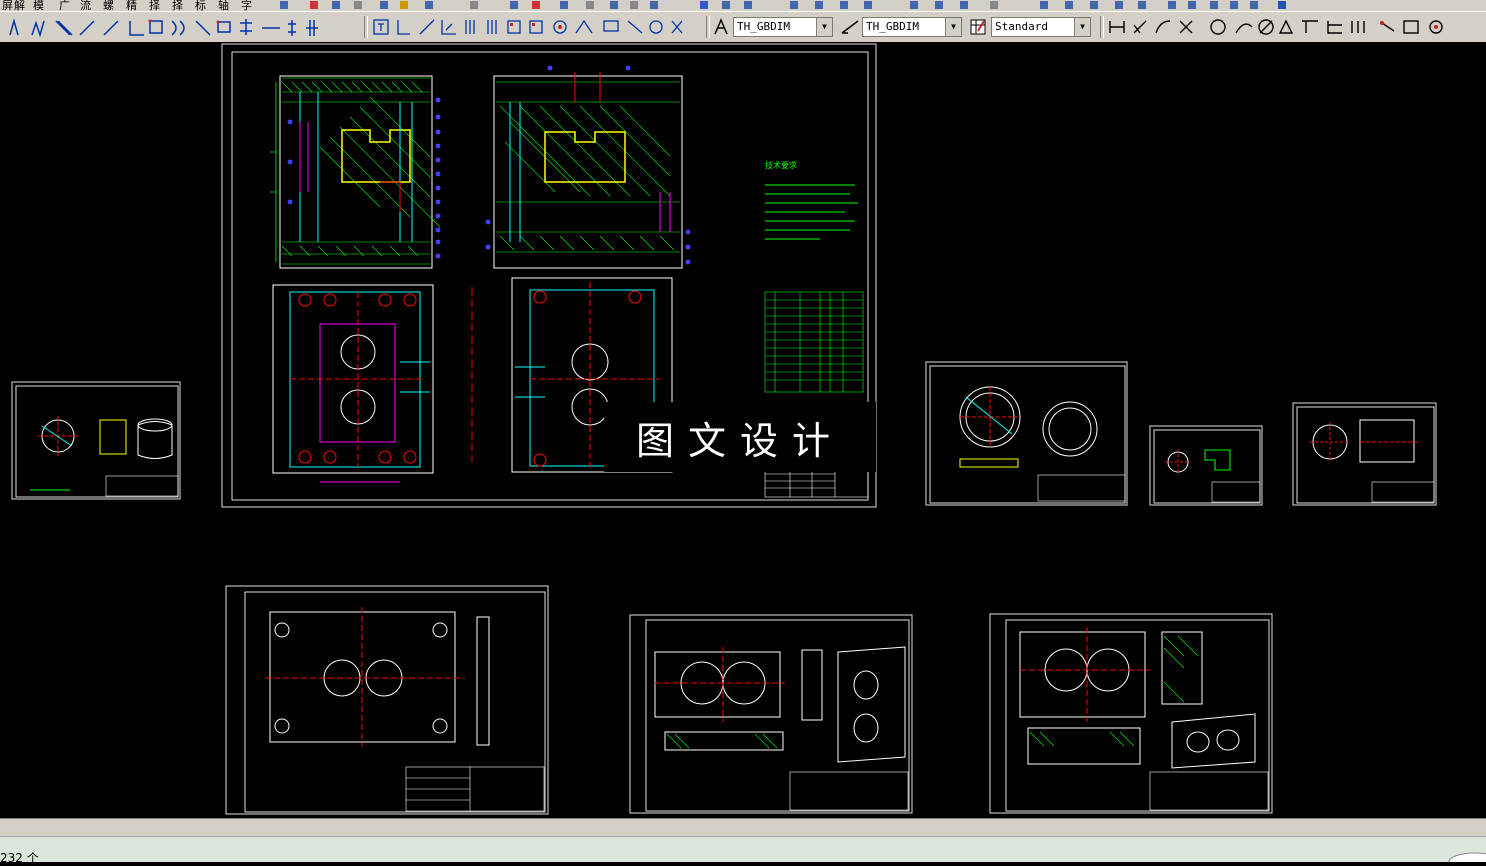 Image resolution: width=1486 pixels, height=866 pixels. I want to click on menu-glyph-5: 流, so click(85, 5).